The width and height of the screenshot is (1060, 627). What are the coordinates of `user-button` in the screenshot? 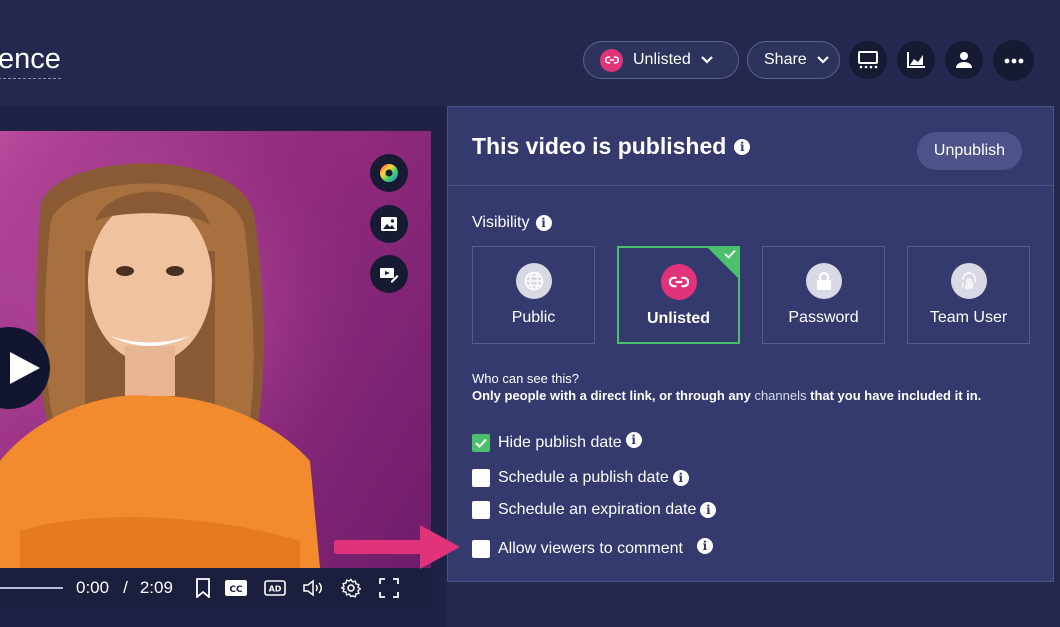 It's located at (964, 60).